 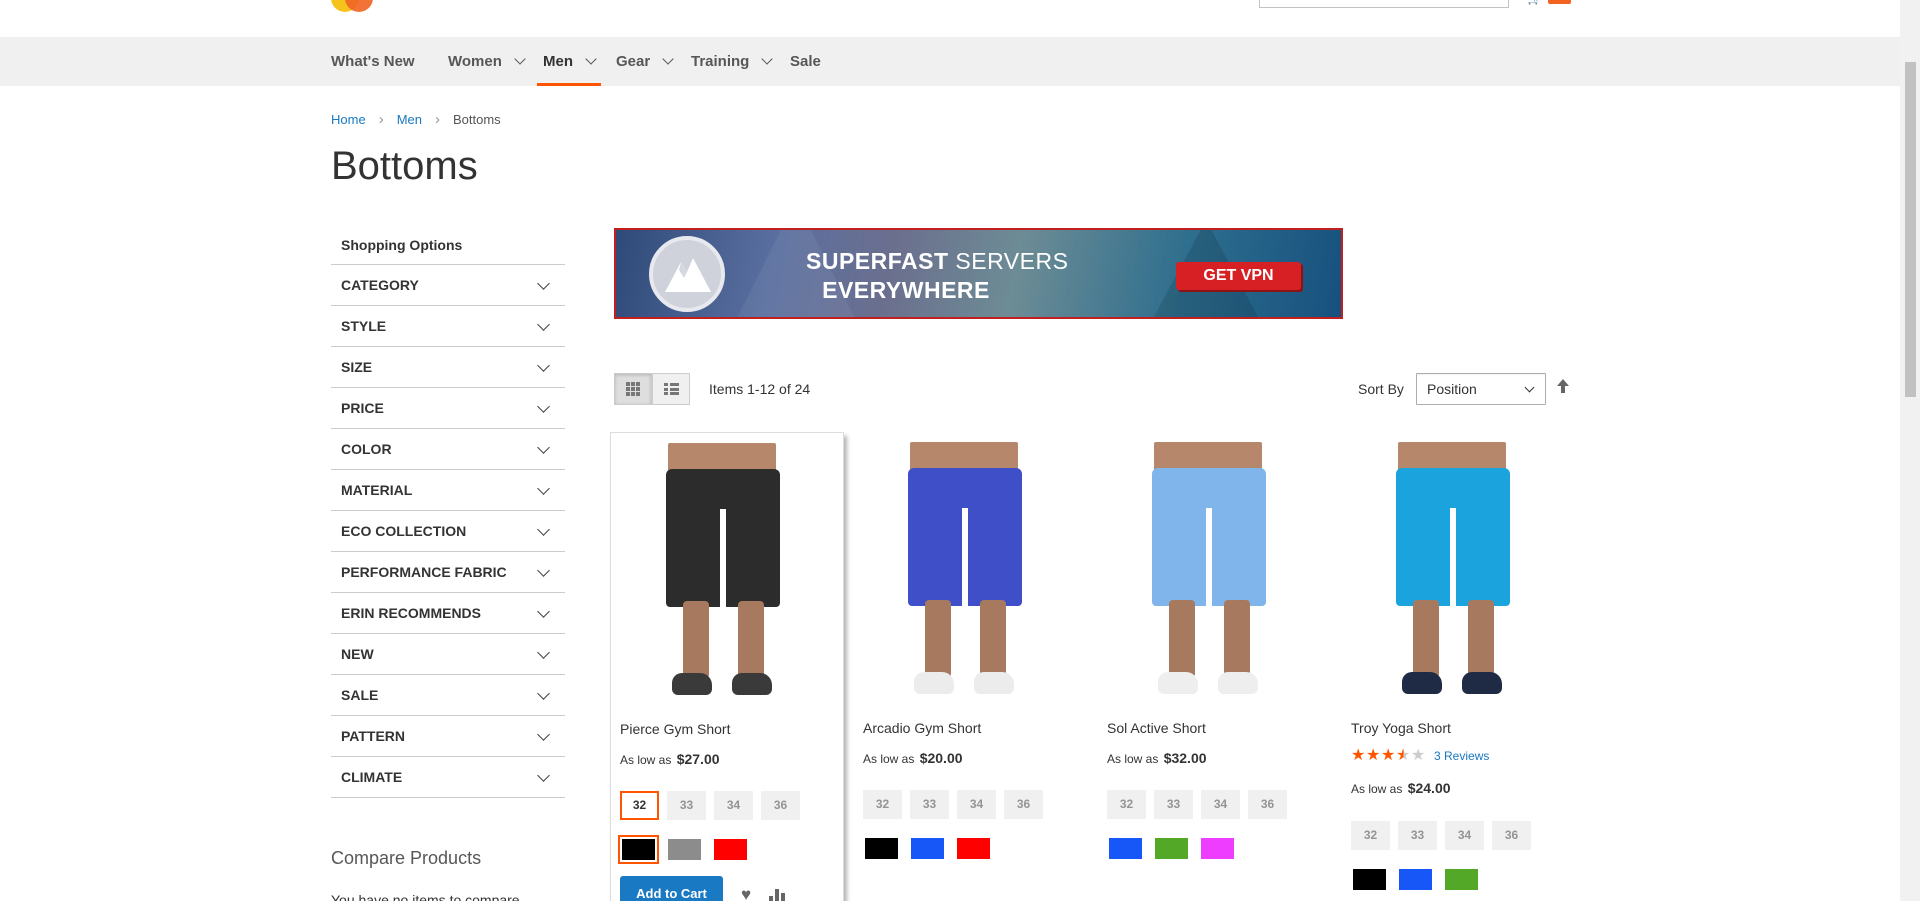 I want to click on nav-training: Training, so click(x=732, y=61).